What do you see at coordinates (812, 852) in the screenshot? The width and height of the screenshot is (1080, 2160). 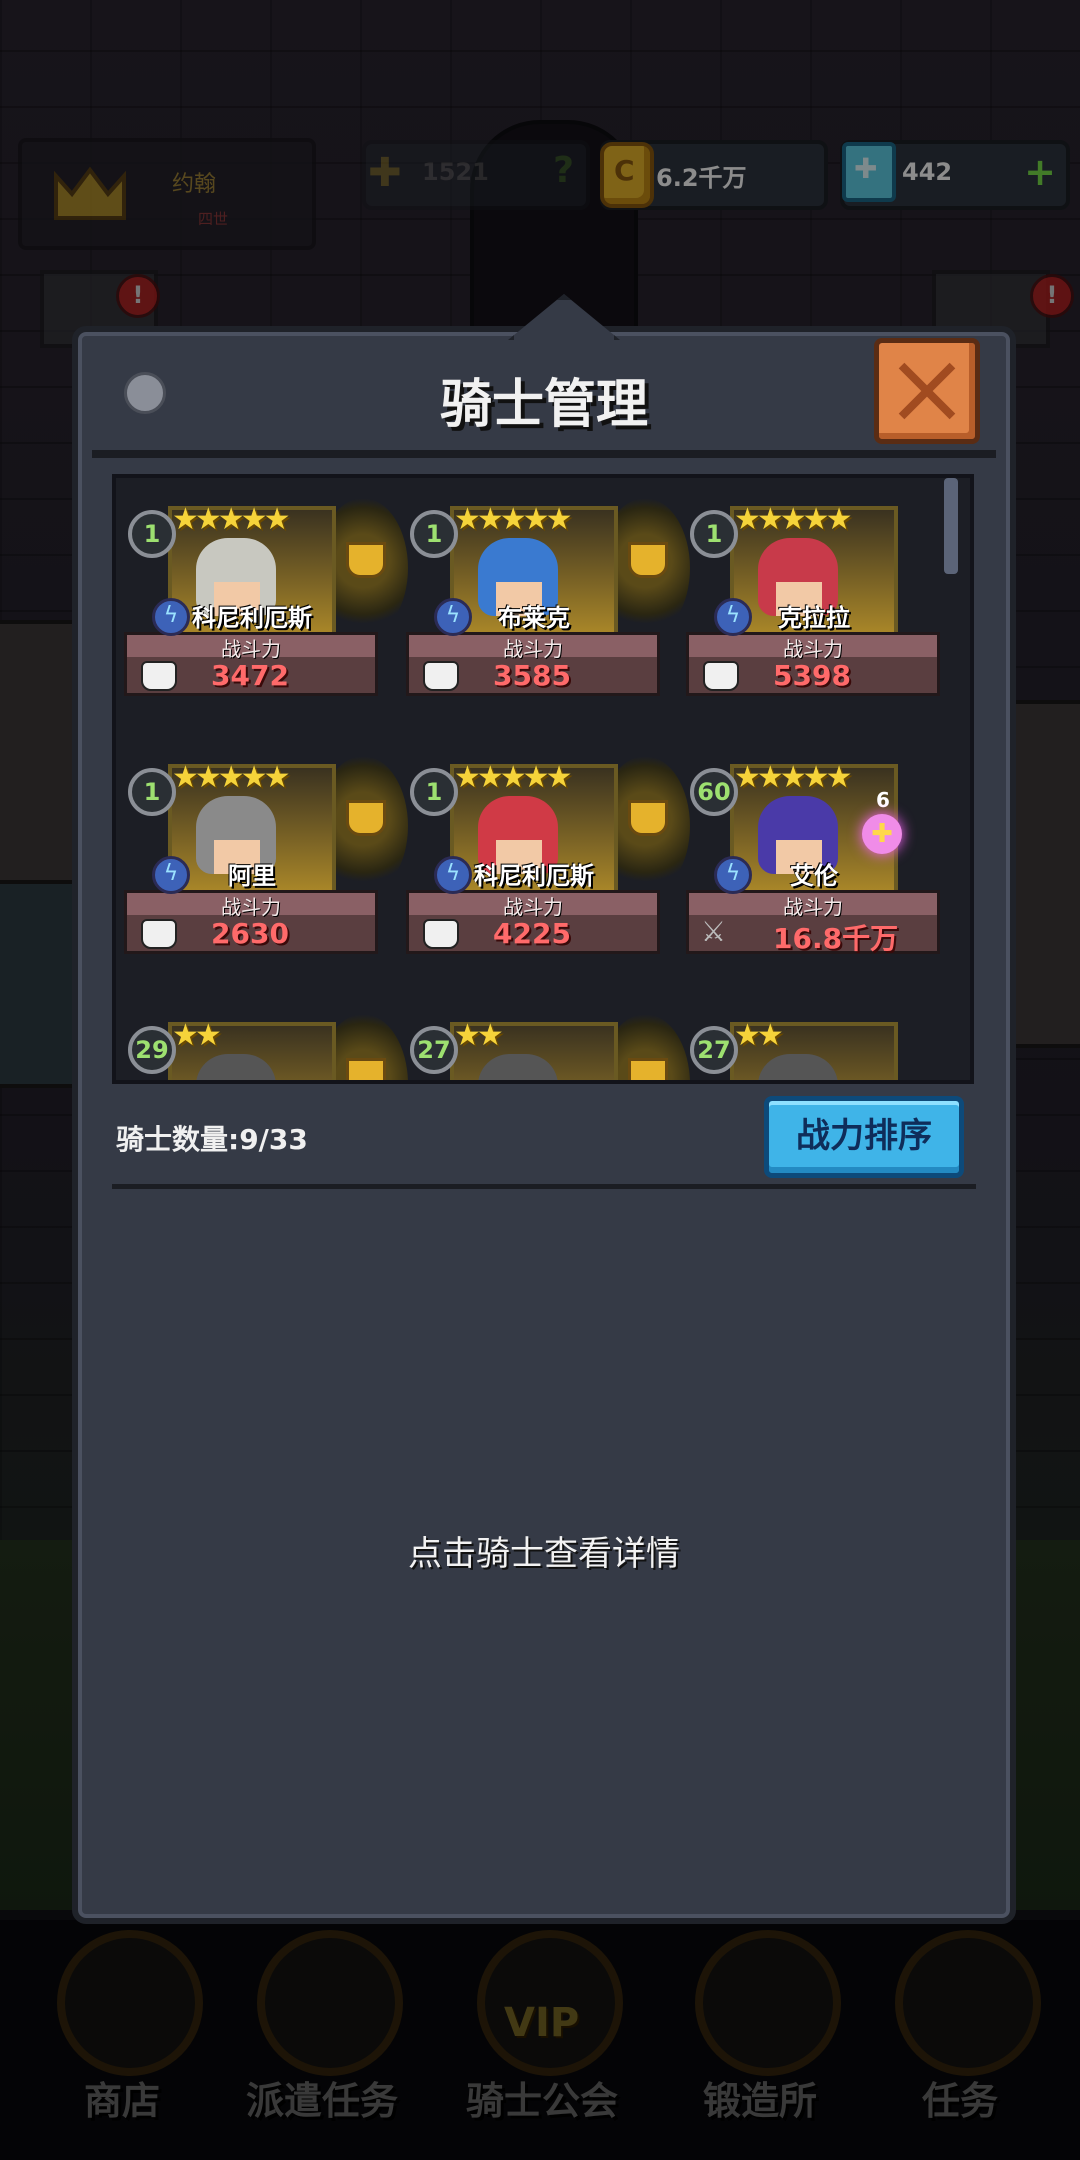 I see `knight-card: 60 ★★★★★ ϟ 艾伦 战斗力 ⚔ 16.8千万 6 ✚` at bounding box center [812, 852].